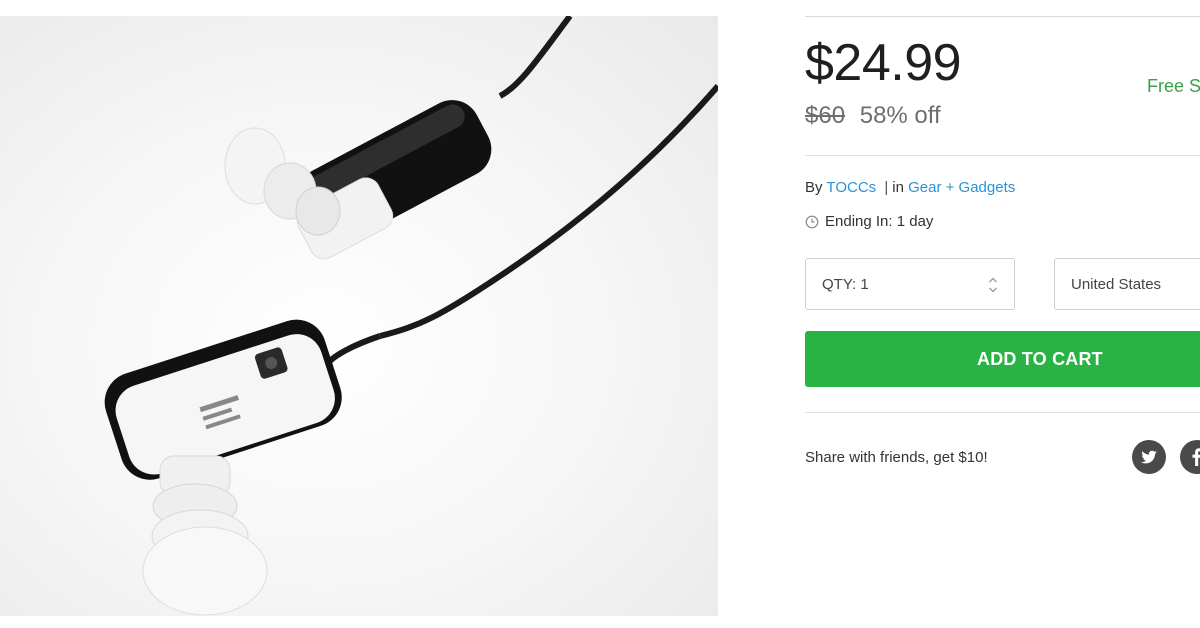 This screenshot has width=1200, height=628. Describe the element at coordinates (961, 187) in the screenshot. I see `category-link: Gear + Gadgets` at that location.